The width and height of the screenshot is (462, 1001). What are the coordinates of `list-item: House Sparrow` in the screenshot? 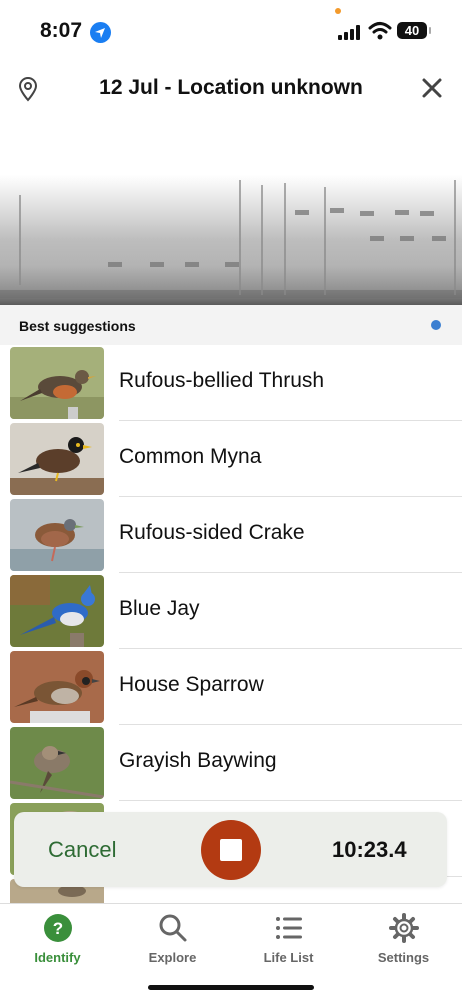 It's located at (231, 687).